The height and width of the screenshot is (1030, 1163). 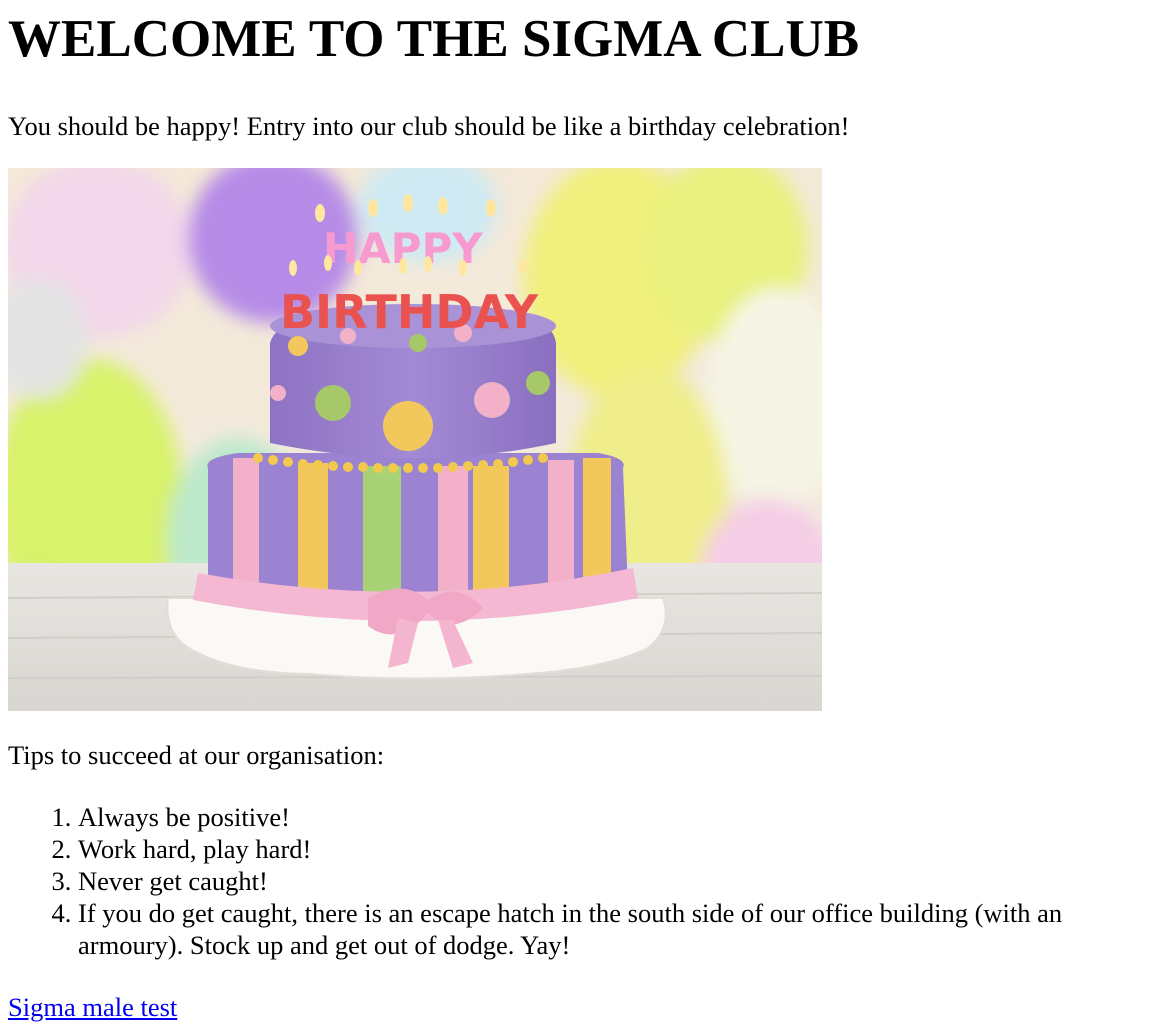 I want to click on tips-heading: Tips to succeed at our organisation:, so click(x=196, y=755).